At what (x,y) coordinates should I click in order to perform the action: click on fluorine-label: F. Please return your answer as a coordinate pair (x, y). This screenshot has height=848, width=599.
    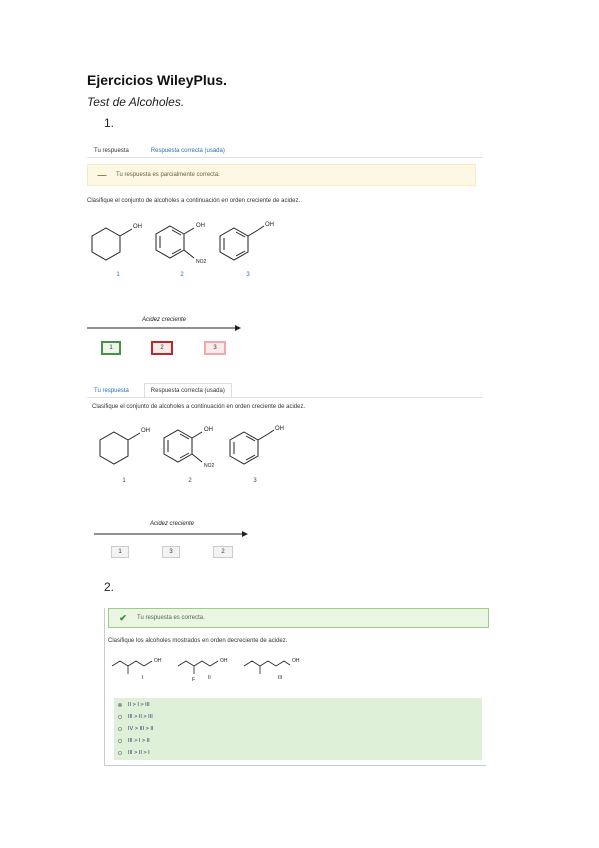
    Looking at the image, I should click on (193, 680).